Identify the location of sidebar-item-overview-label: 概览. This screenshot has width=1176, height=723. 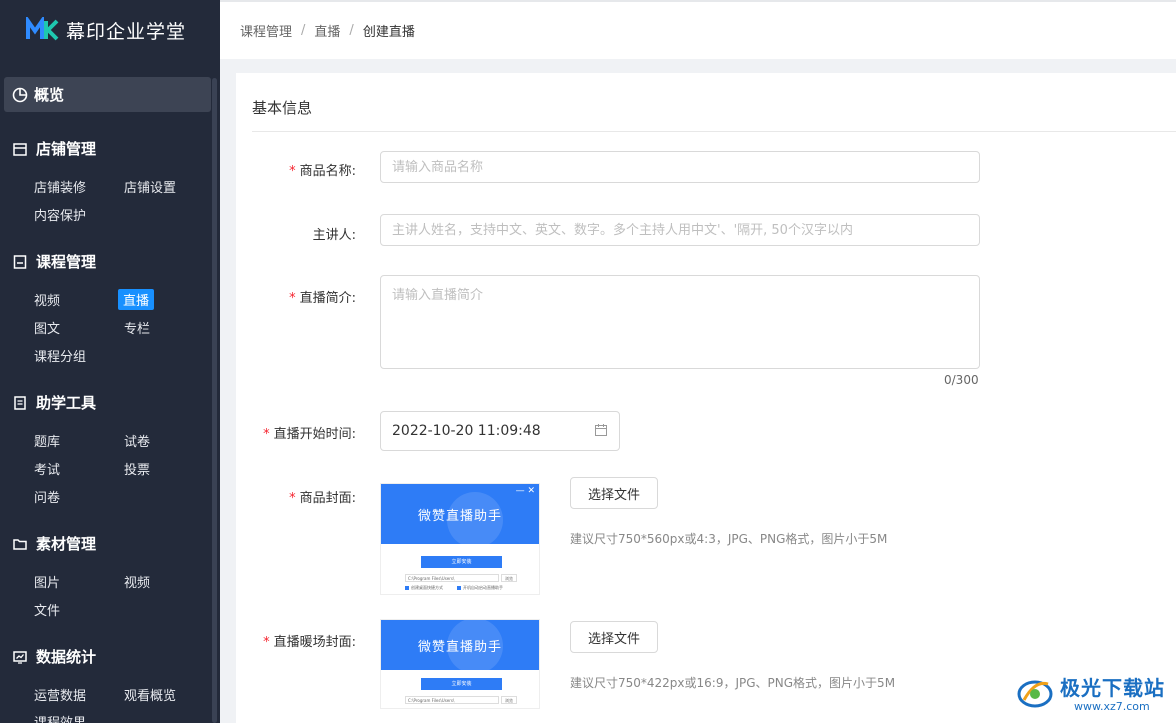
(49, 95).